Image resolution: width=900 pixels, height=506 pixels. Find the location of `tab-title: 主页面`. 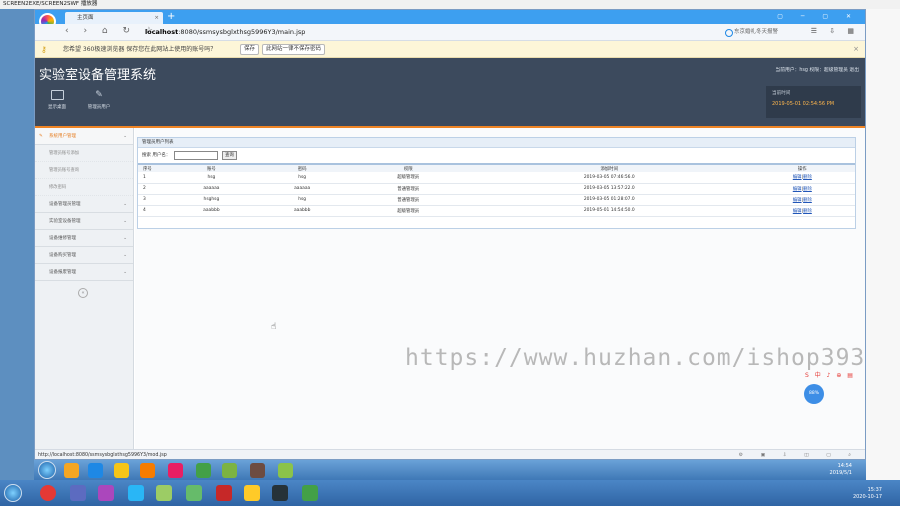

tab-title: 主页面 is located at coordinates (85, 18).